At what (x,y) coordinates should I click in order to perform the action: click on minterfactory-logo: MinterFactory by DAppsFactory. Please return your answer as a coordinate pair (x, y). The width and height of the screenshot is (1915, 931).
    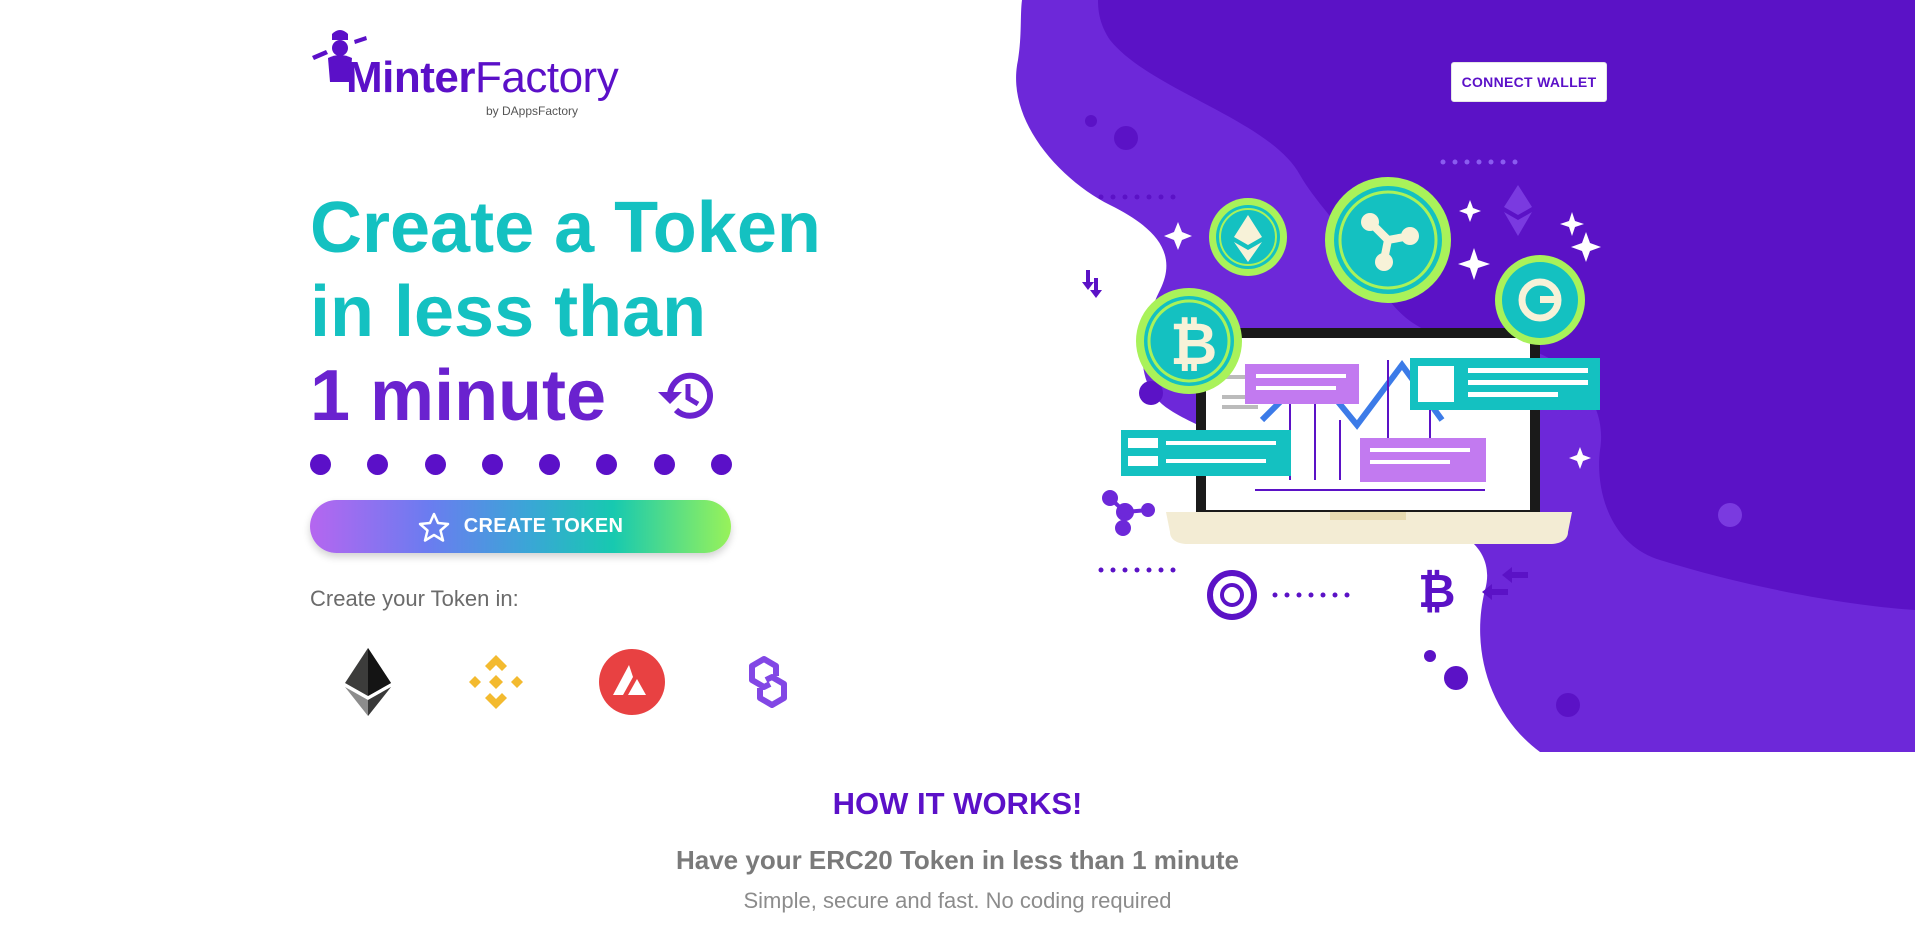
    Looking at the image, I should click on (464, 74).